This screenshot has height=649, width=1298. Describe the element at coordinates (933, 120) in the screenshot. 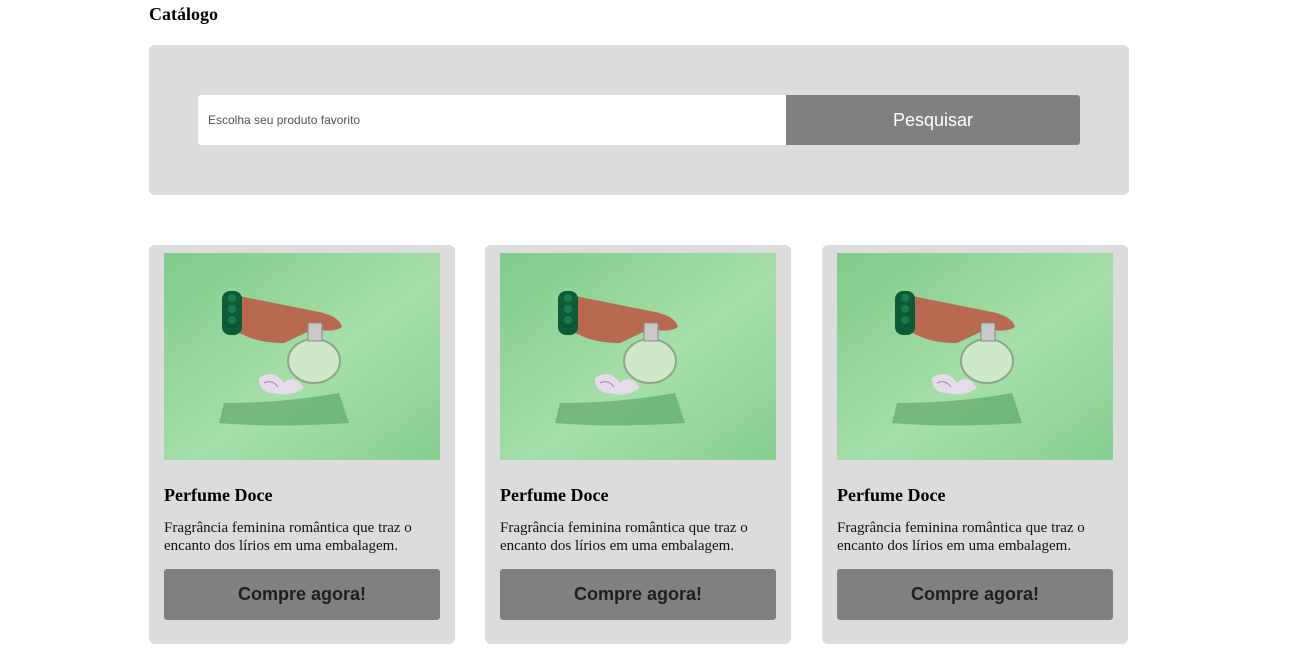

I see `search-button: Pesquisar` at that location.